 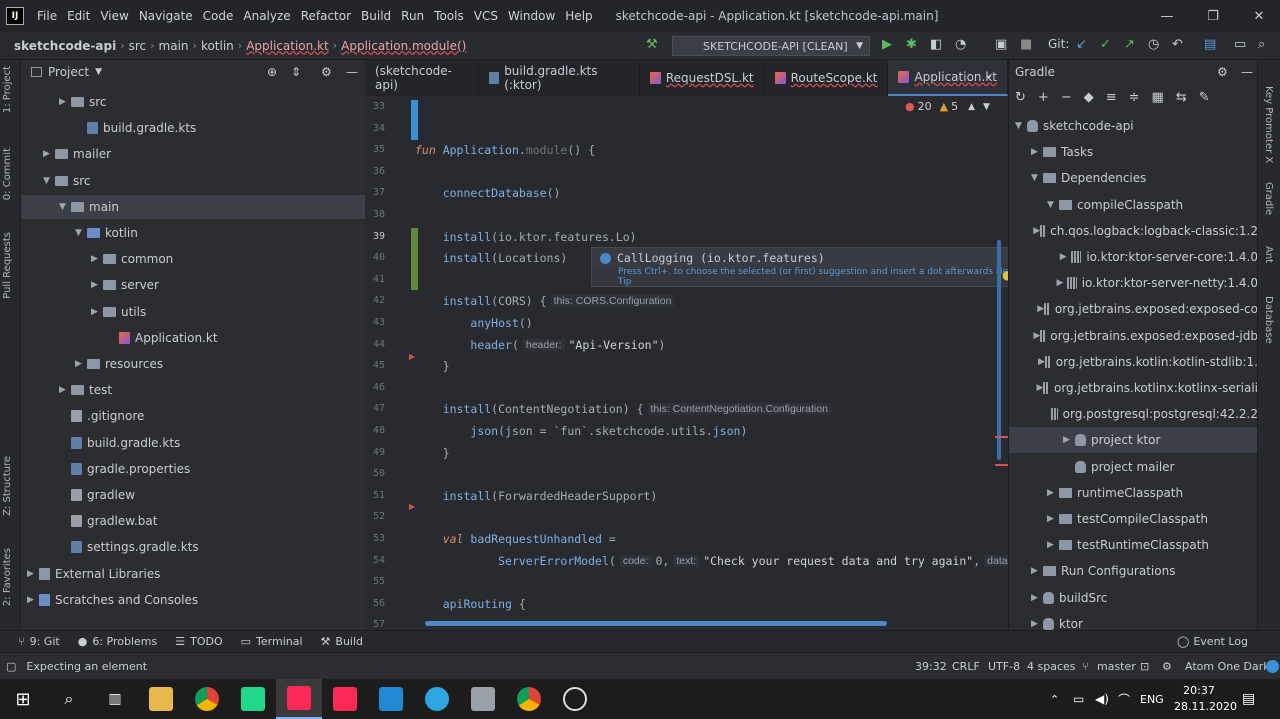 What do you see at coordinates (115, 699) in the screenshot?
I see `task-view-icon: ▥` at bounding box center [115, 699].